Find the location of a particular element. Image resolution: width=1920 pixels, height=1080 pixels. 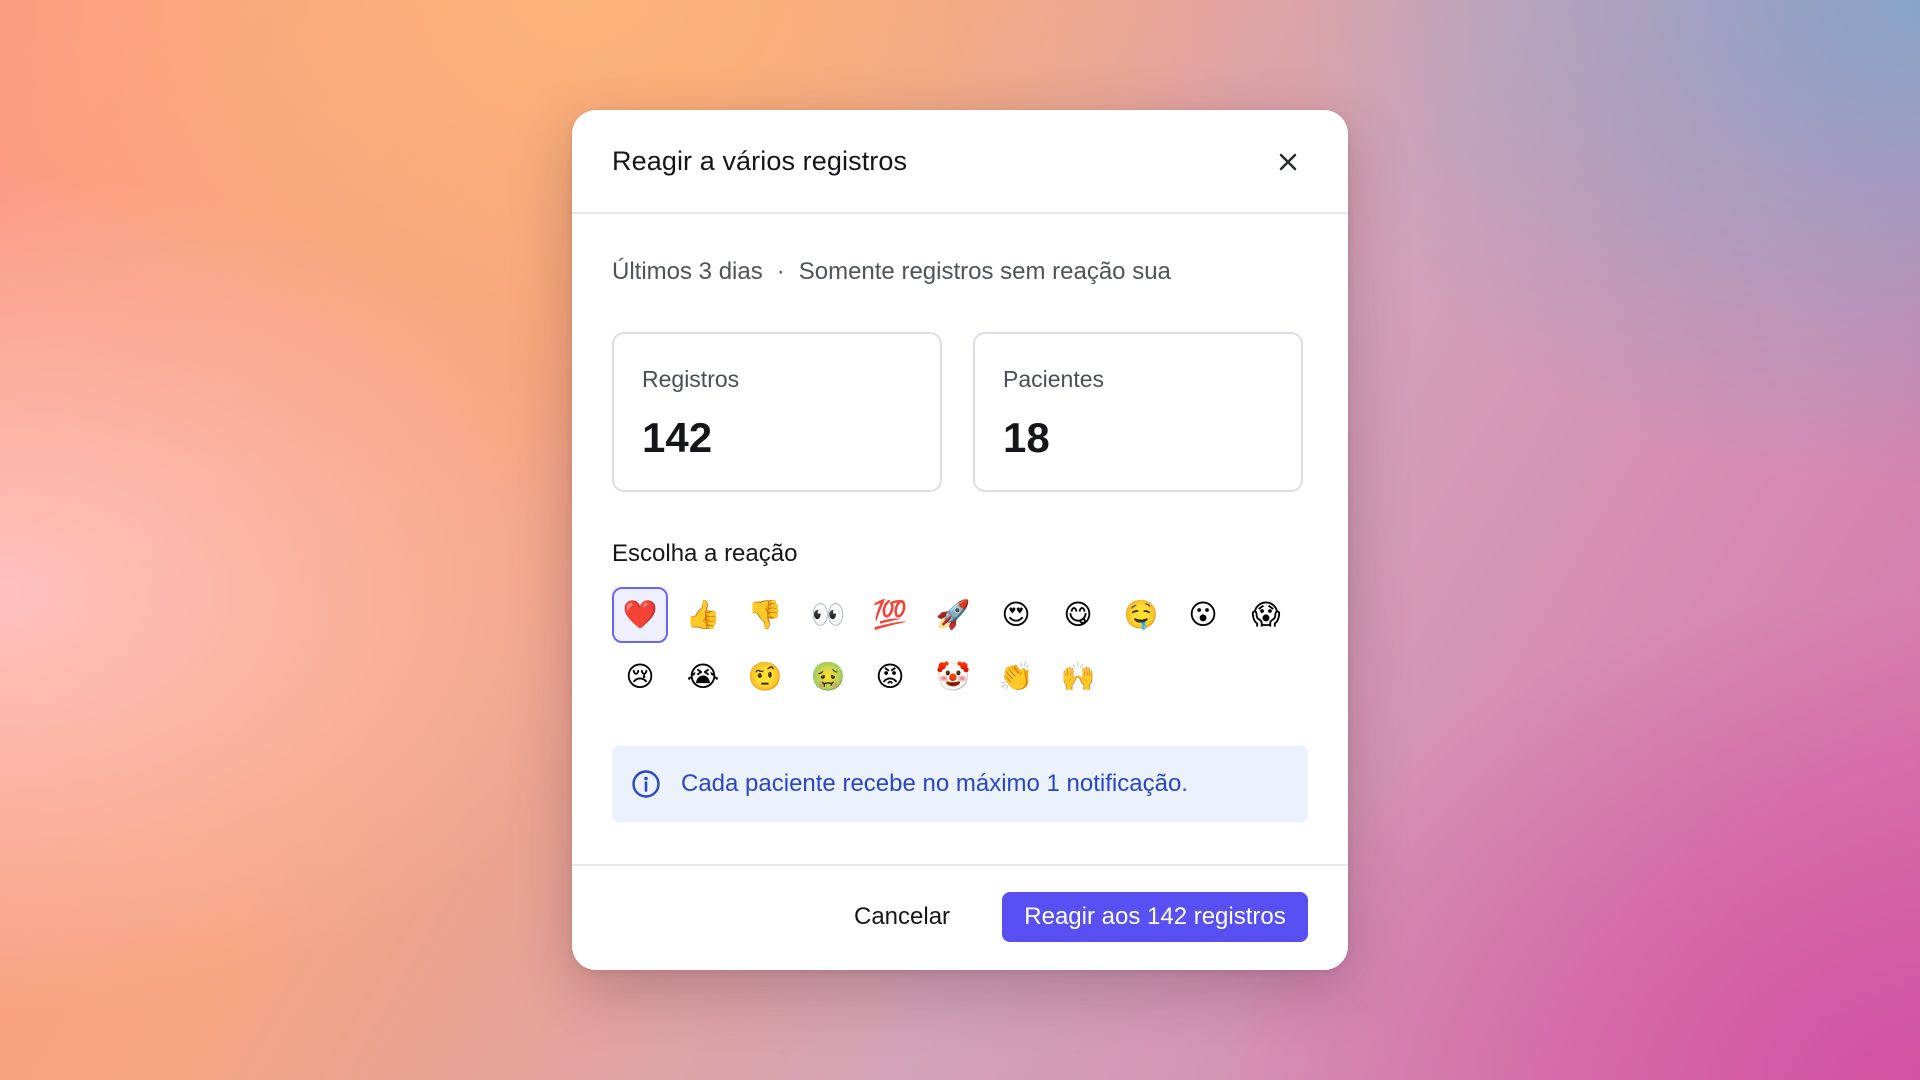

reaction-option: 👍 is located at coordinates (703, 615).